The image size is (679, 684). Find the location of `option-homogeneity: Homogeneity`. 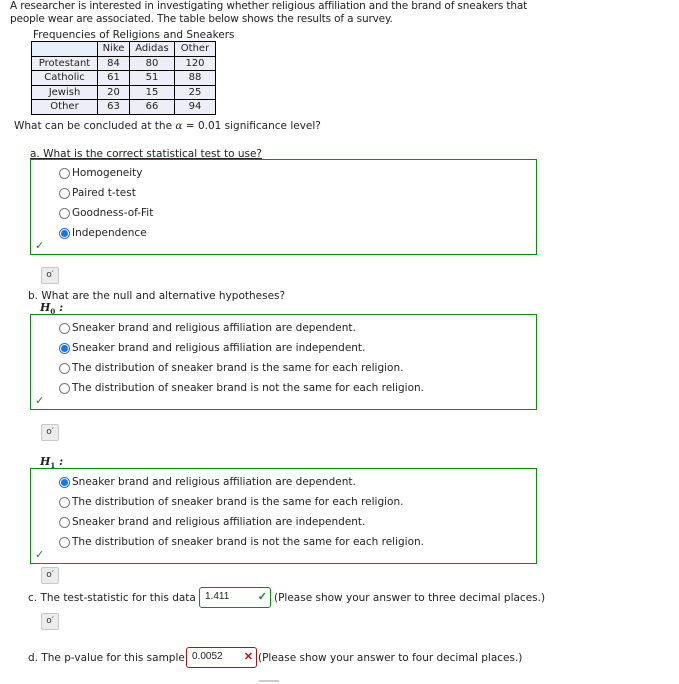

option-homogeneity: Homogeneity is located at coordinates (100, 173).